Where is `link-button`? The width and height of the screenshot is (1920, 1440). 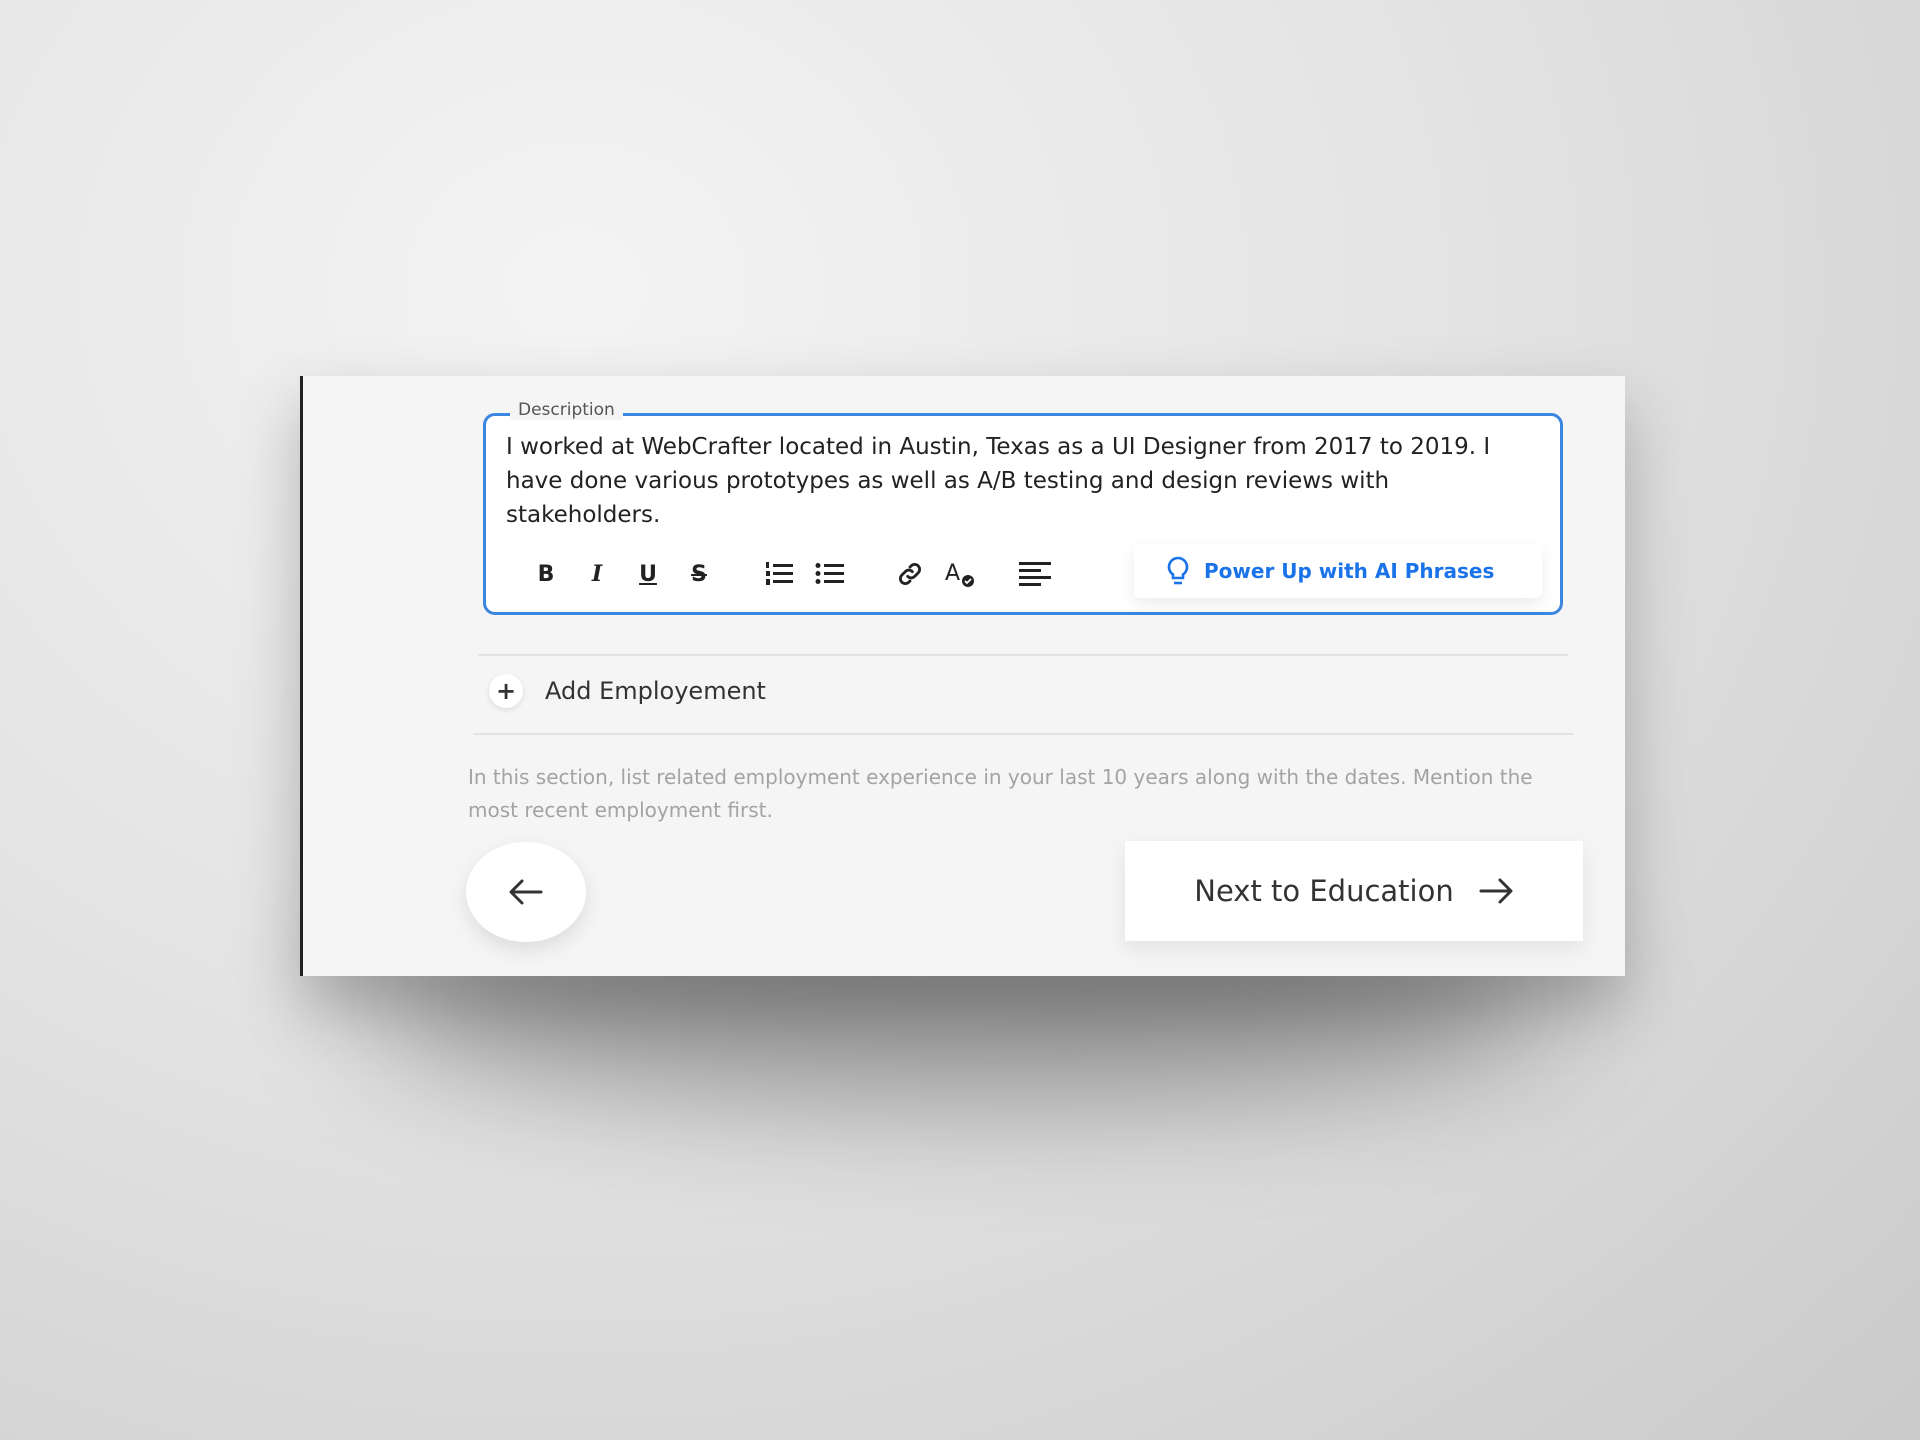
link-button is located at coordinates (910, 574).